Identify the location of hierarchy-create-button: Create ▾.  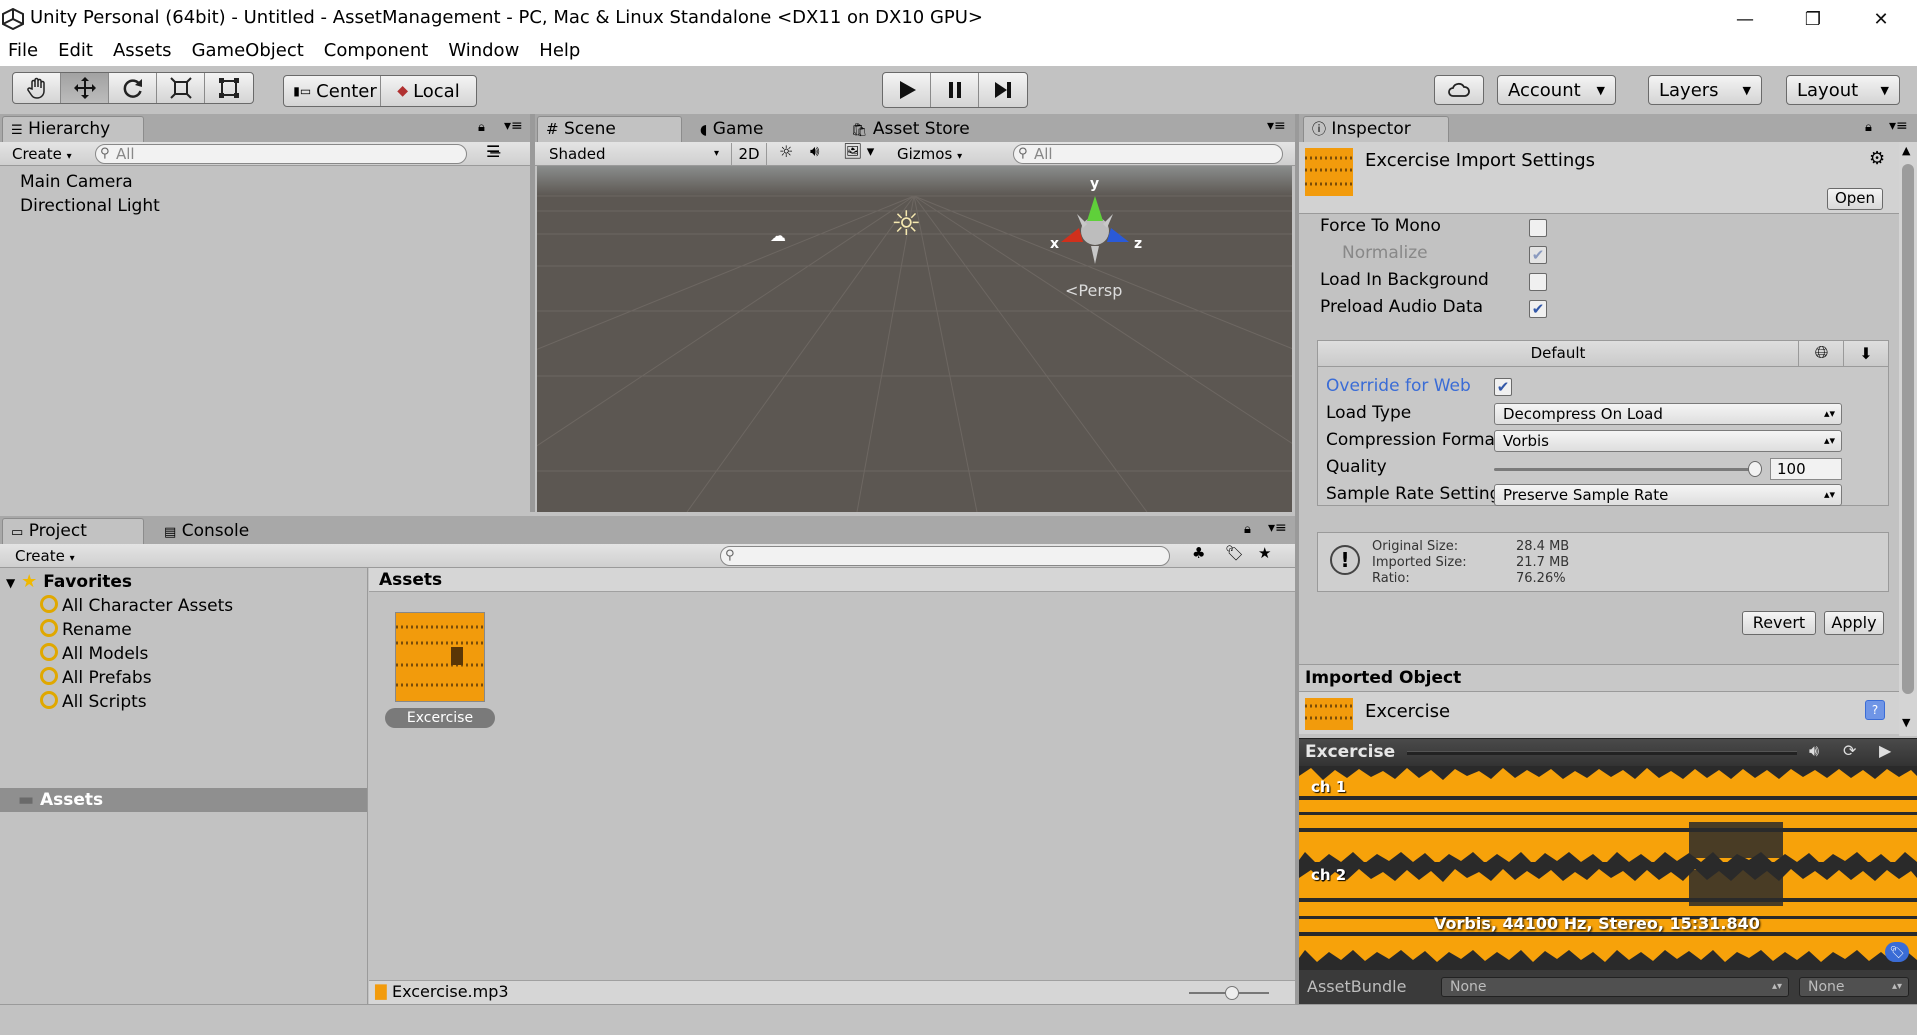
(42, 155).